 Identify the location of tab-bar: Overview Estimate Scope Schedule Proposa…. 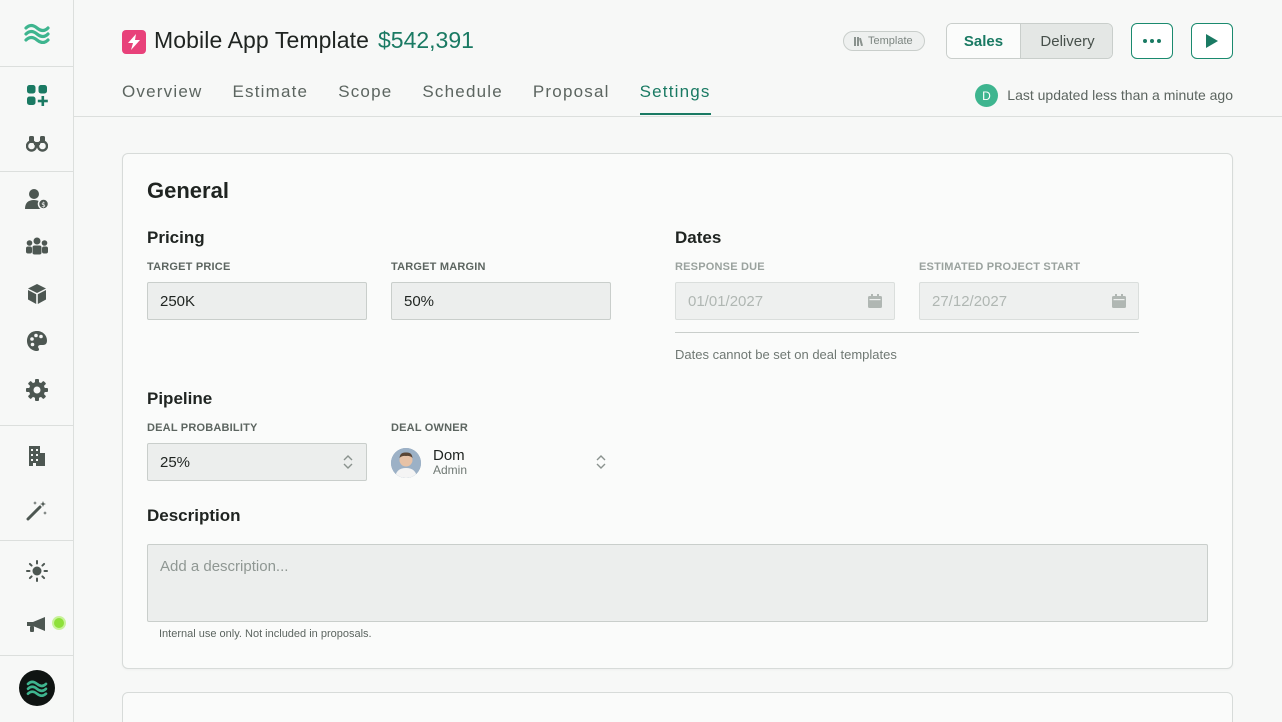
(431, 98).